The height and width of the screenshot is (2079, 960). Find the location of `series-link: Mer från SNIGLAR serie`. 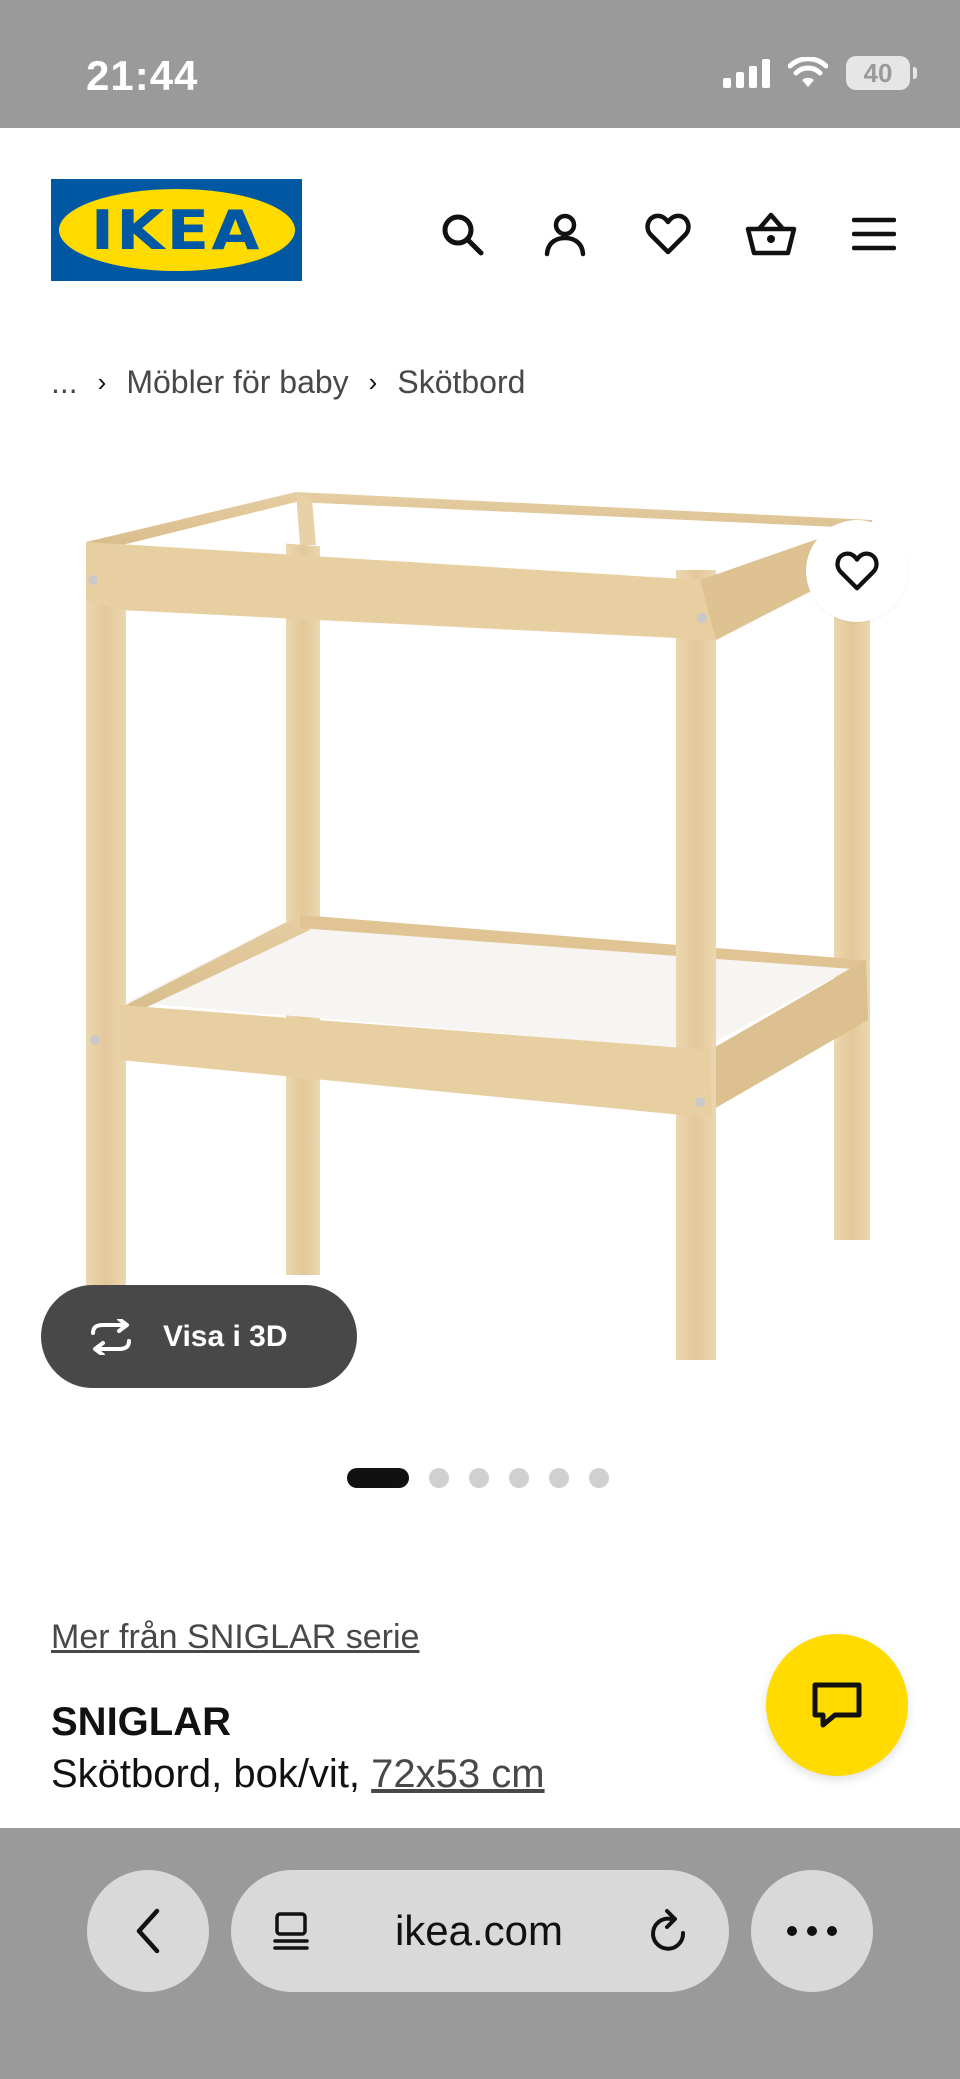

series-link: Mer från SNIGLAR serie is located at coordinates (235, 1637).